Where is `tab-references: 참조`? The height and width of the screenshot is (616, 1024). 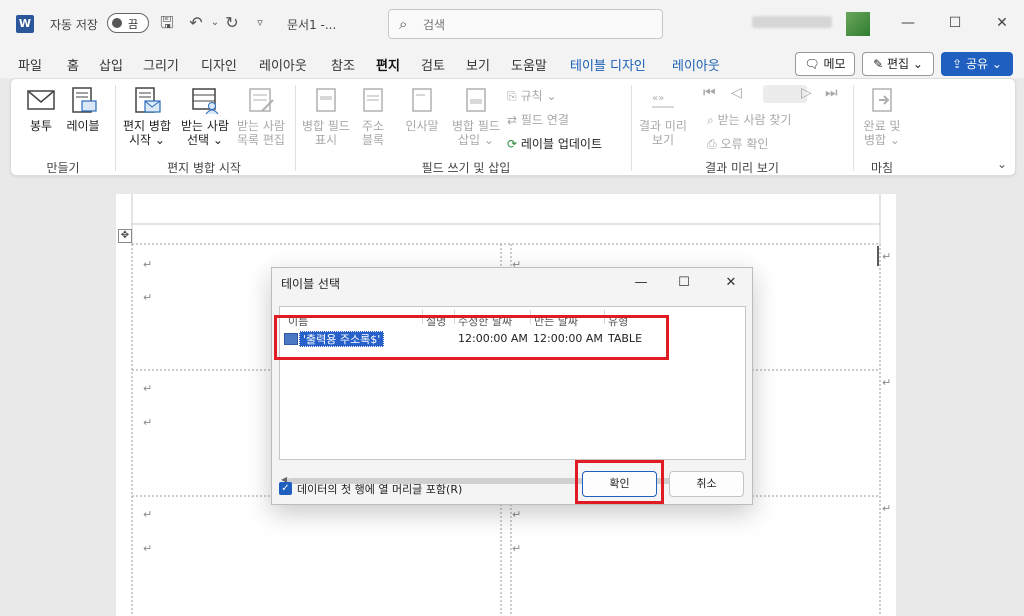
tab-references: 참조 is located at coordinates (343, 64).